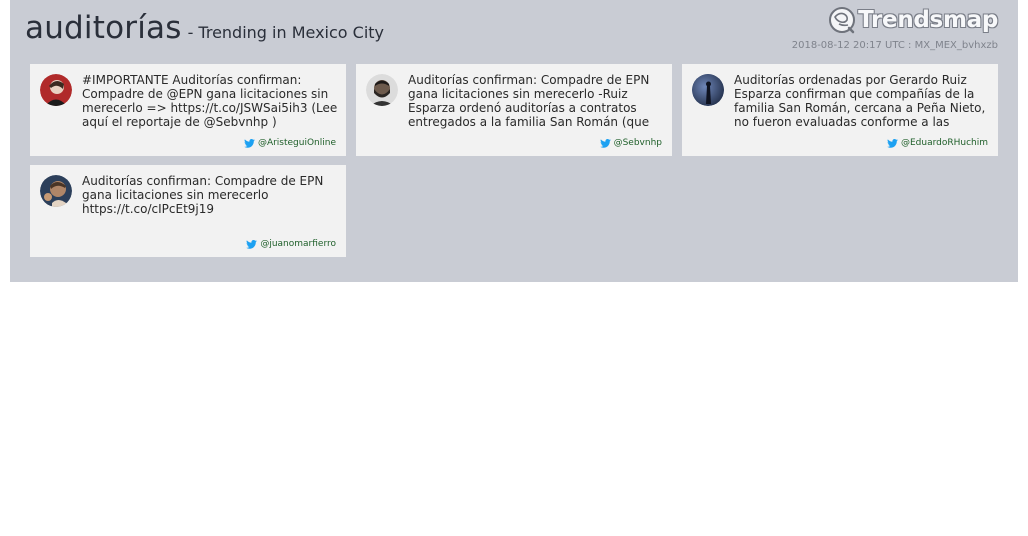 The width and height of the screenshot is (1028, 536). I want to click on tweet-handle: @EduardoRHuchim, so click(937, 143).